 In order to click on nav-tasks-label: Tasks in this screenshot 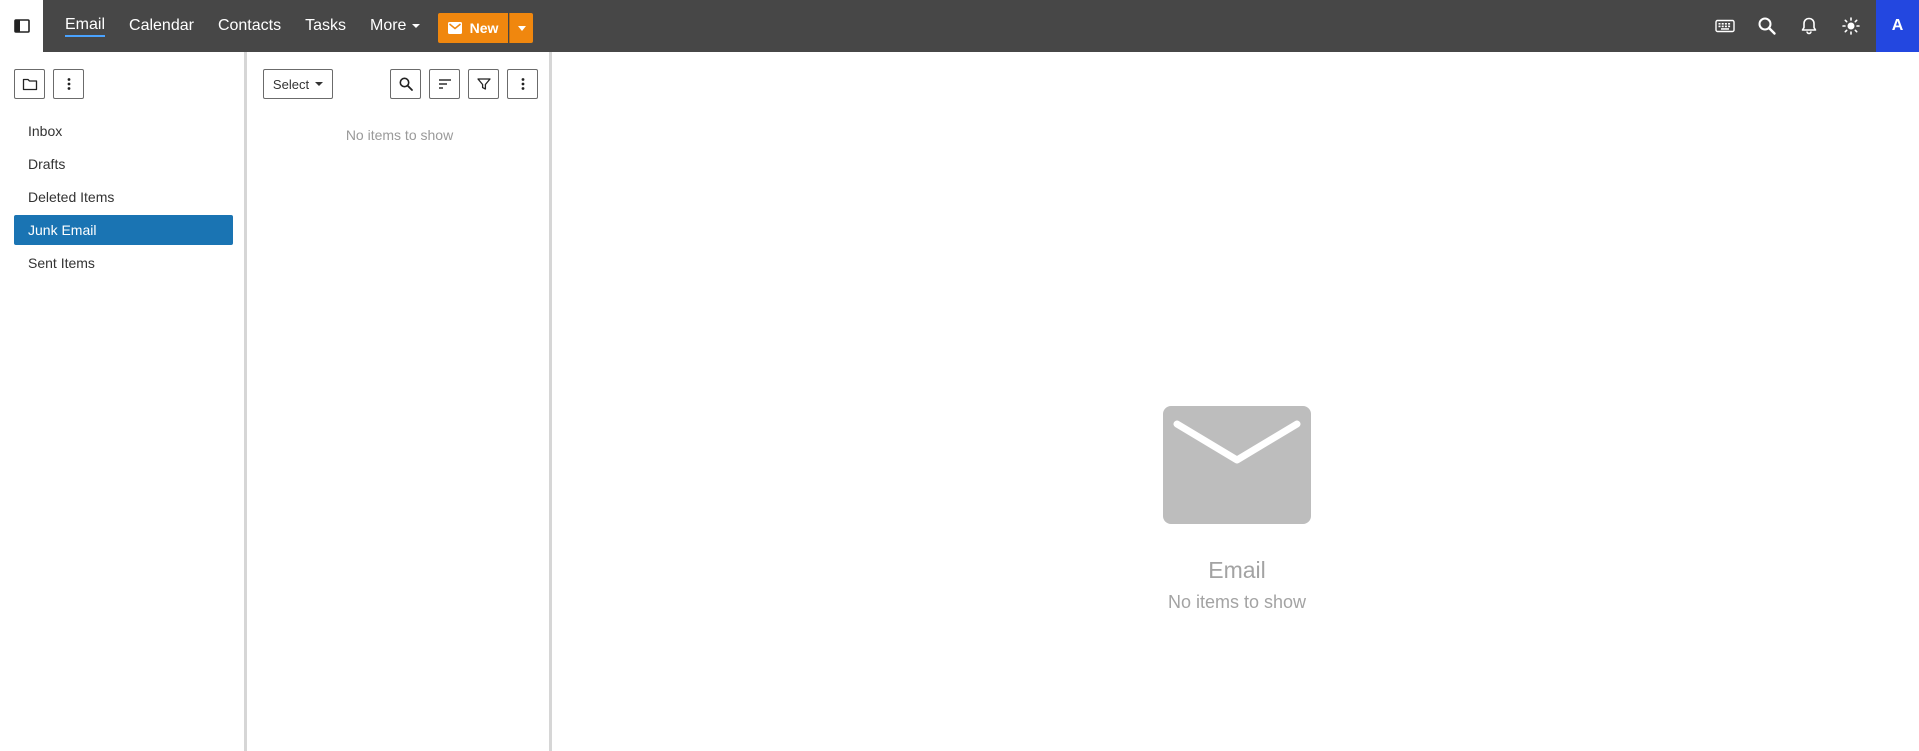, I will do `click(325, 25)`.